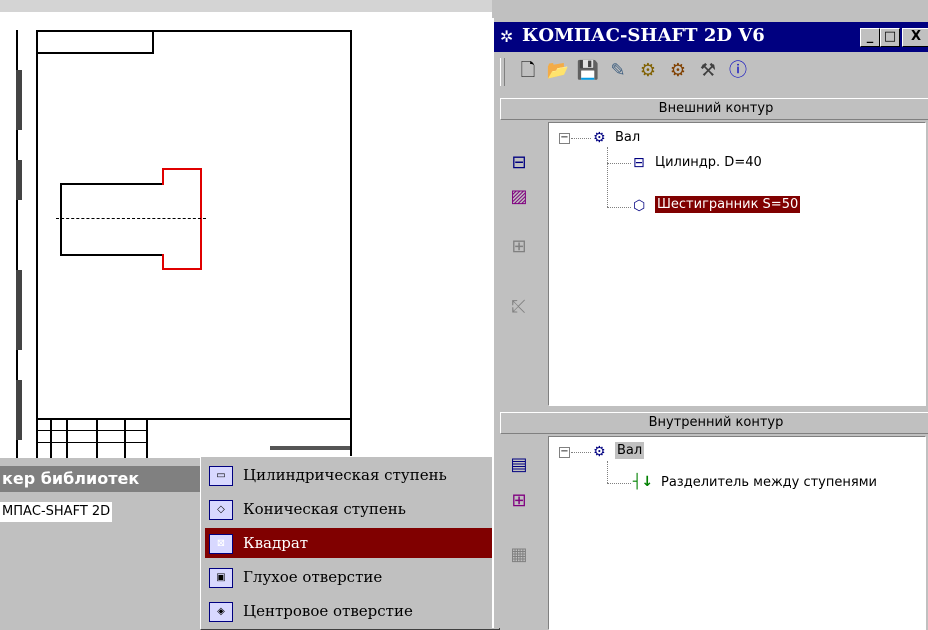 The width and height of the screenshot is (928, 630). What do you see at coordinates (890, 37) in the screenshot?
I see `maximize-button: □` at bounding box center [890, 37].